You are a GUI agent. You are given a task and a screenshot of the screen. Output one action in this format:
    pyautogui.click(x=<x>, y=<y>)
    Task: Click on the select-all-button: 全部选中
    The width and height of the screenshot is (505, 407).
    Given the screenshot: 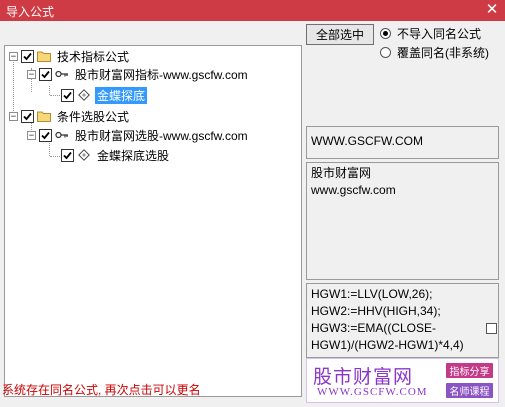 What is the action you would take?
    pyautogui.click(x=340, y=34)
    